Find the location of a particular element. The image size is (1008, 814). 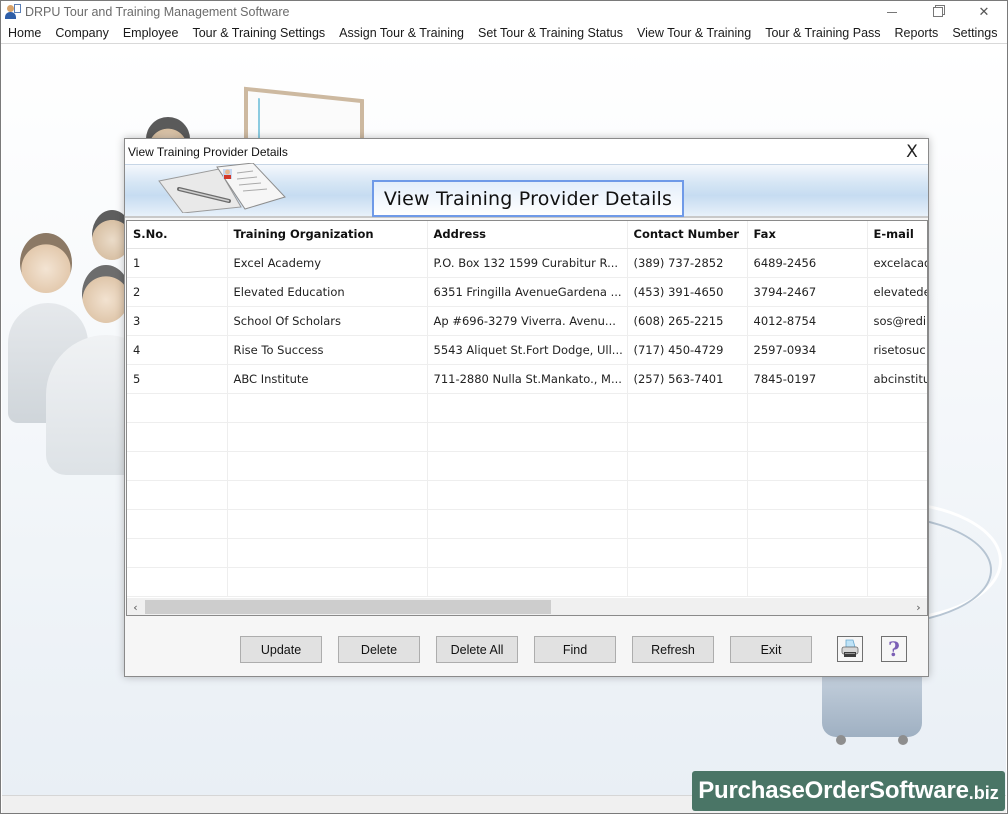

menu-employee: Employee is located at coordinates (151, 33).